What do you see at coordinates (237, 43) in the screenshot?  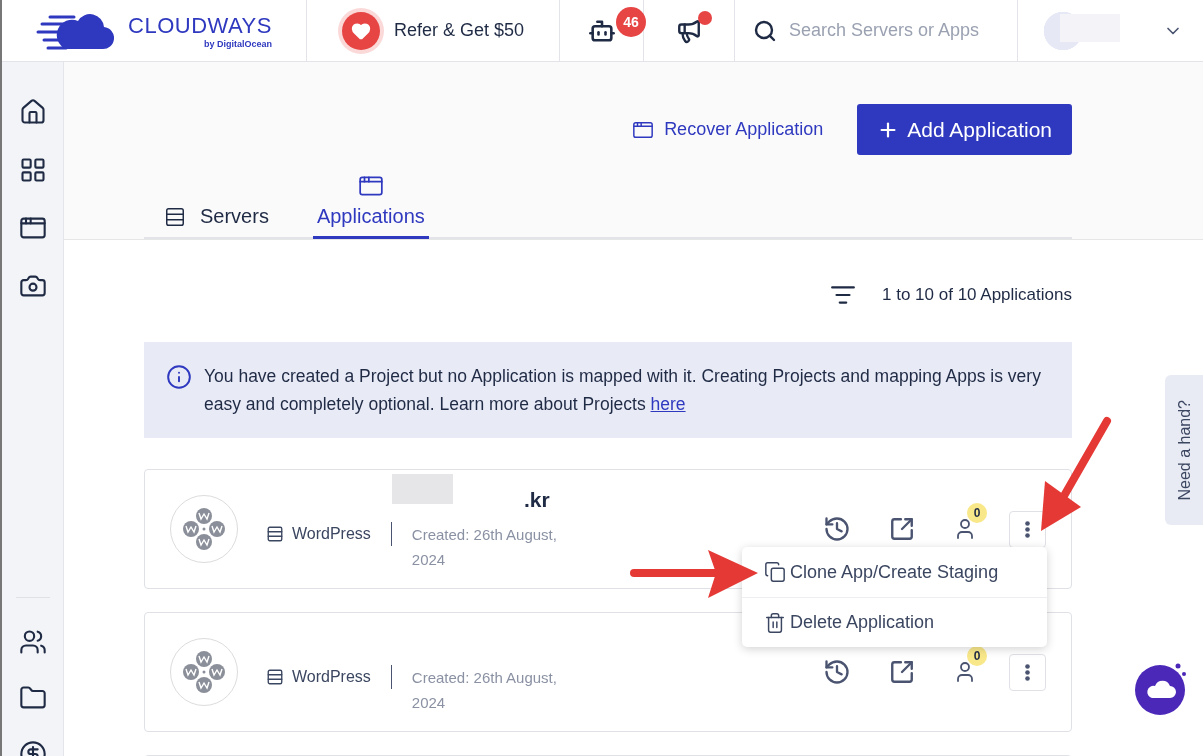 I see `brand-byline: by DigitalOcean` at bounding box center [237, 43].